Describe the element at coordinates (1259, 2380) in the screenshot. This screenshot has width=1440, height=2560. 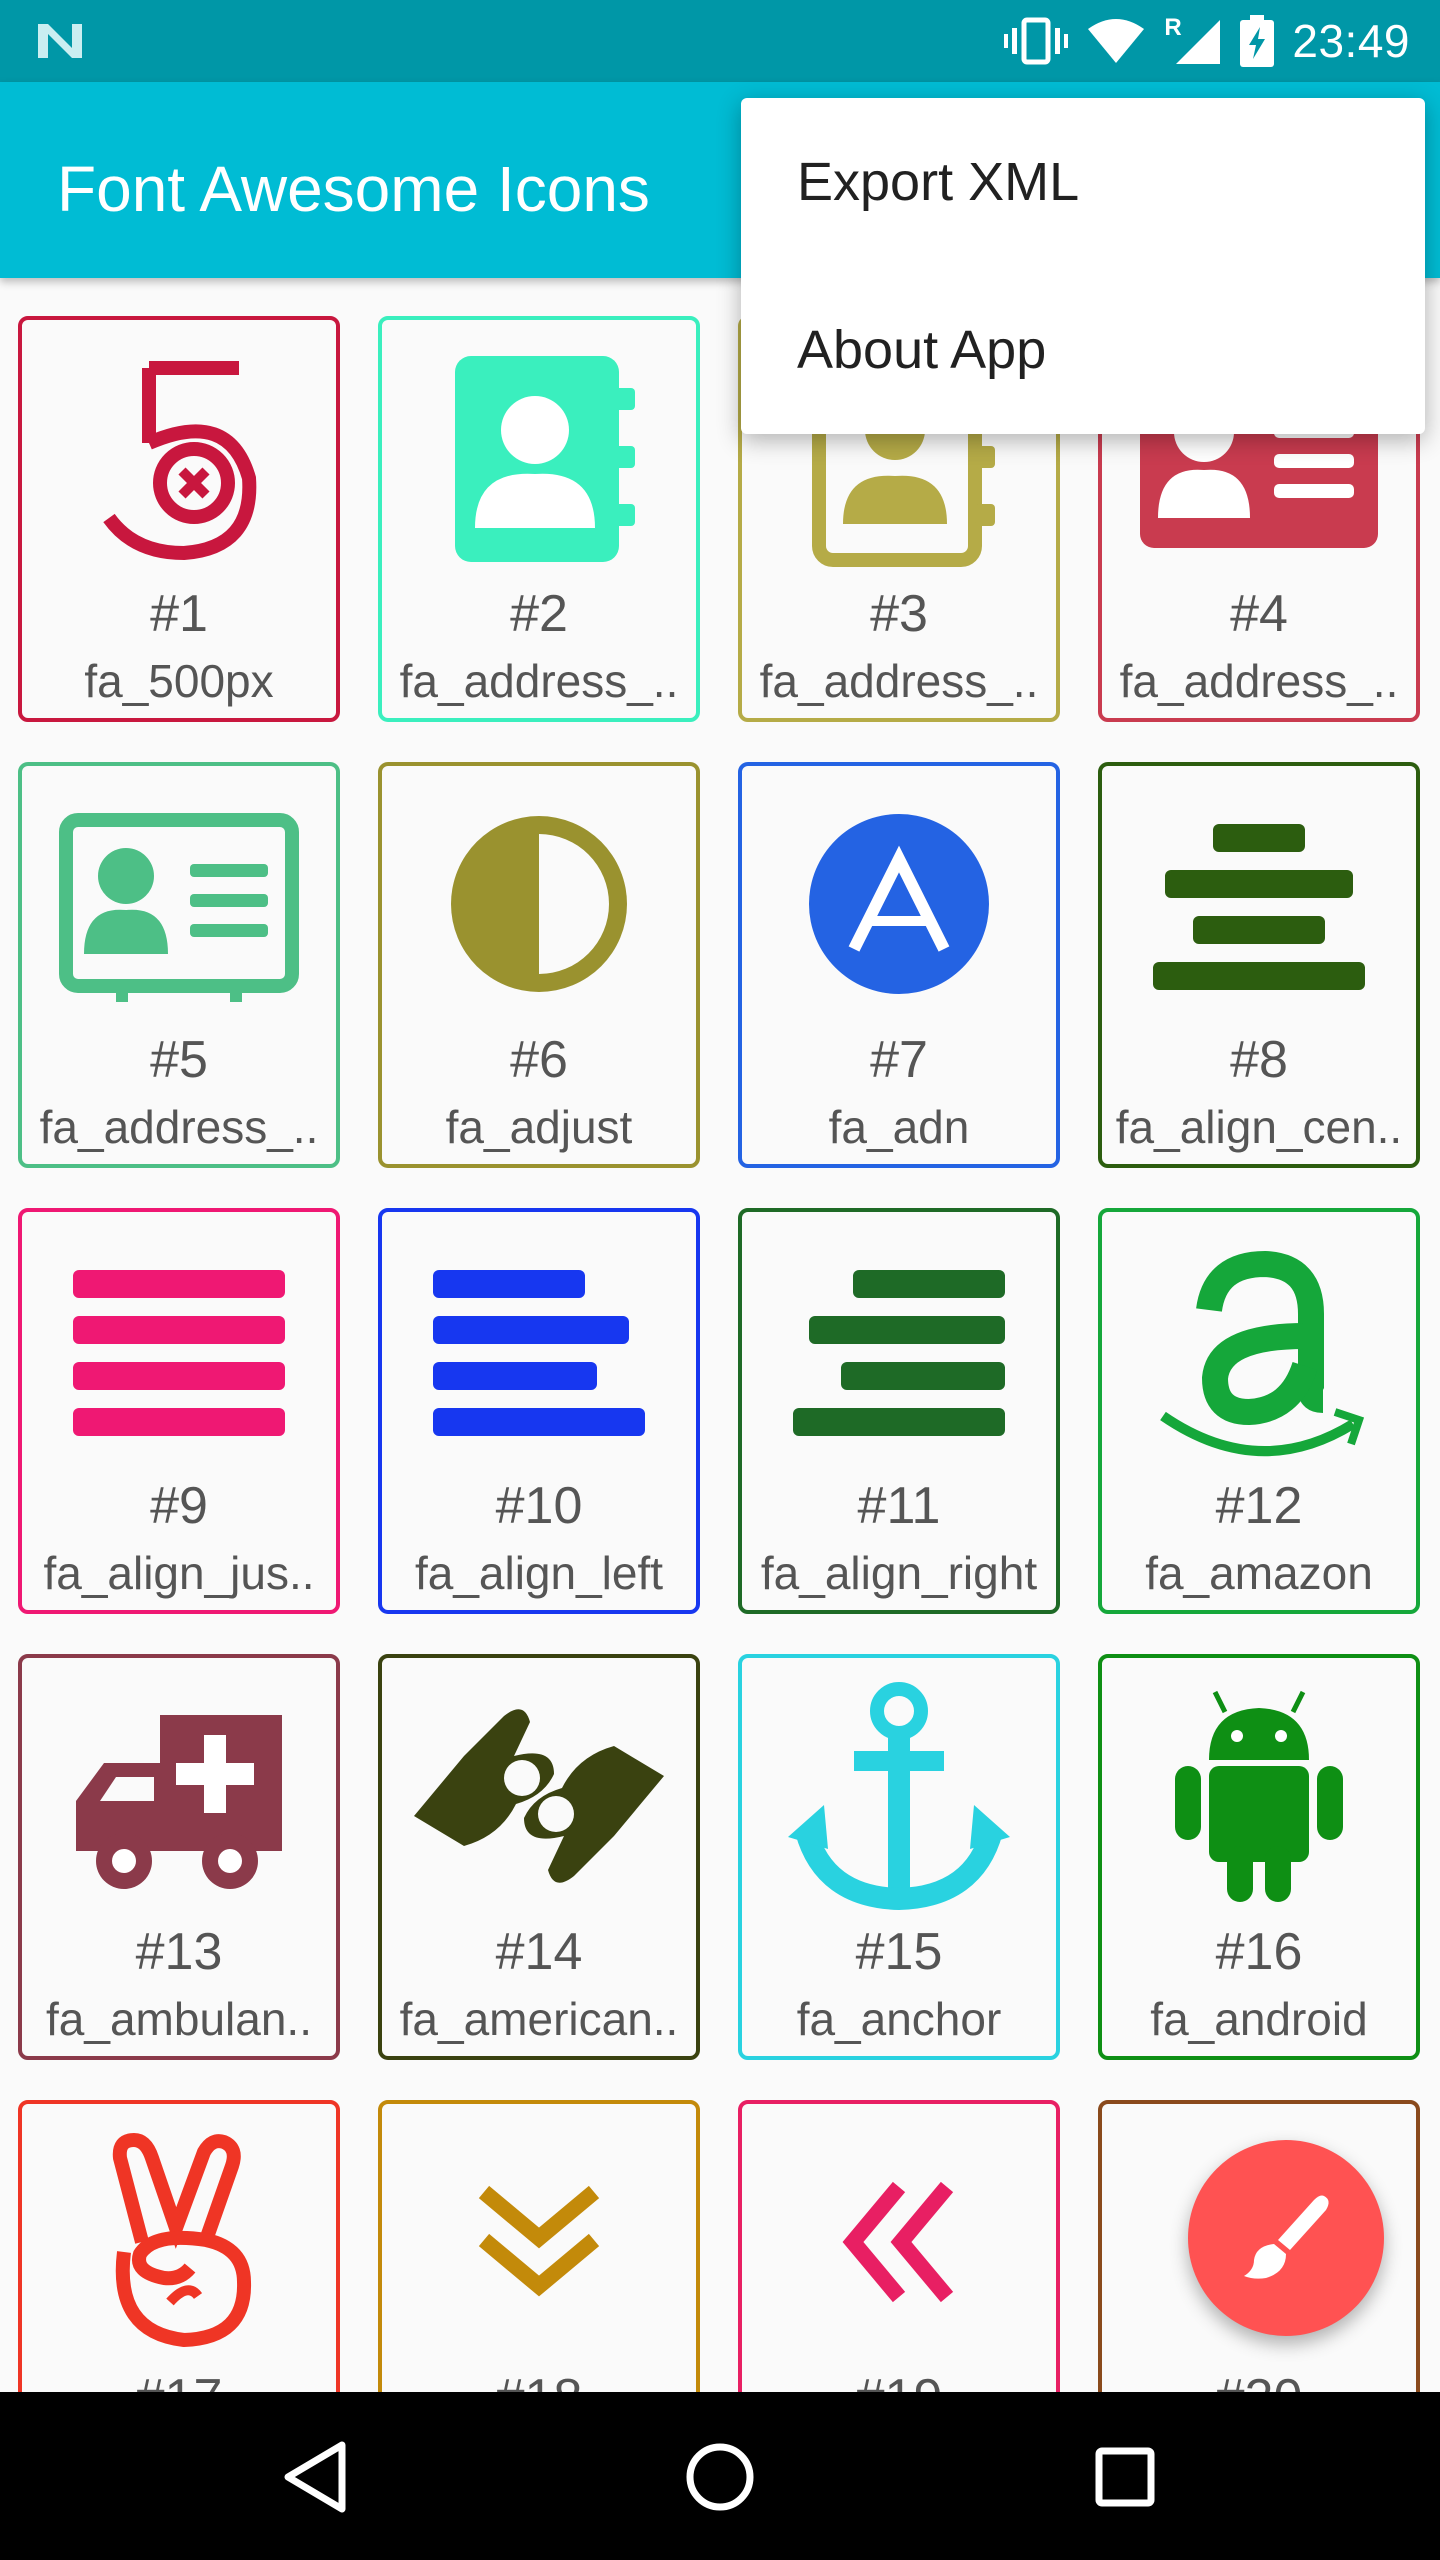
I see `icon-number: #20` at that location.